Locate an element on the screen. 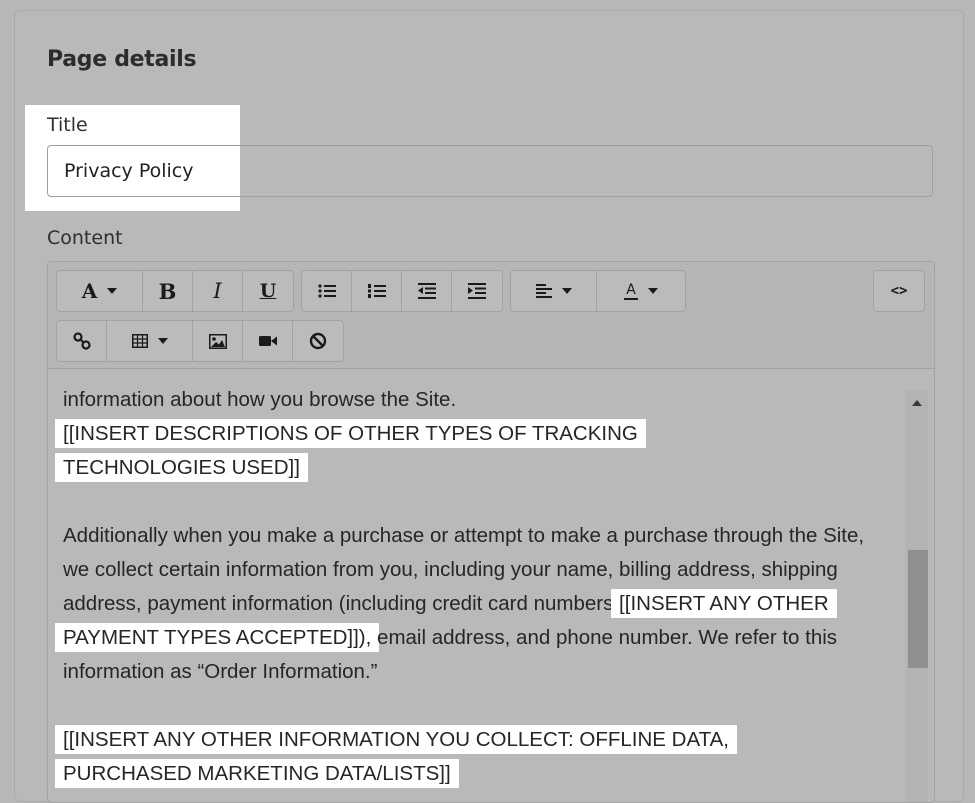 The width and height of the screenshot is (975, 803). video-button is located at coordinates (268, 341).